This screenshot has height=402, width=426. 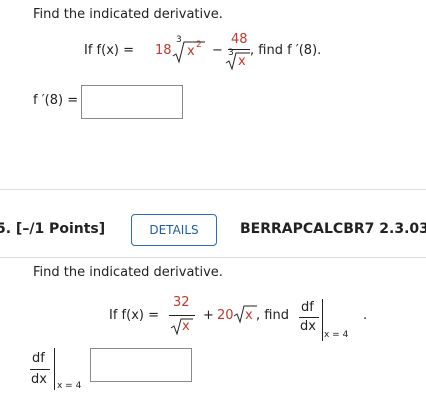 I want to click on q2-coef: 20, so click(x=225, y=315).